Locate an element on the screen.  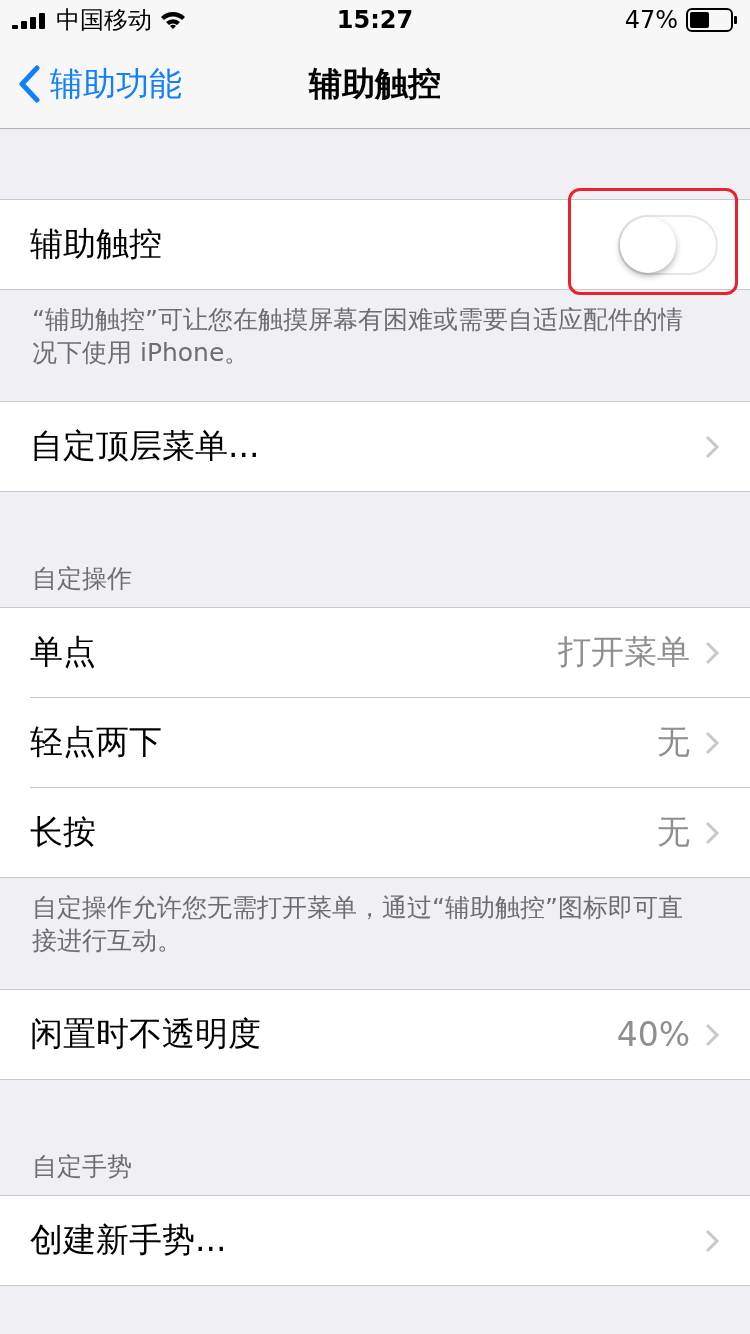
status-time: 15:27 is located at coordinates (375, 20).